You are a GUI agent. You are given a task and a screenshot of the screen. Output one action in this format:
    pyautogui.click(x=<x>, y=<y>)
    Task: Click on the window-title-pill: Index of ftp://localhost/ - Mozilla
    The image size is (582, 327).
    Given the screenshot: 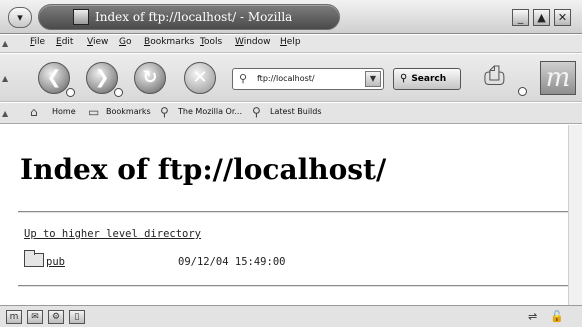 What is the action you would take?
    pyautogui.click(x=189, y=17)
    